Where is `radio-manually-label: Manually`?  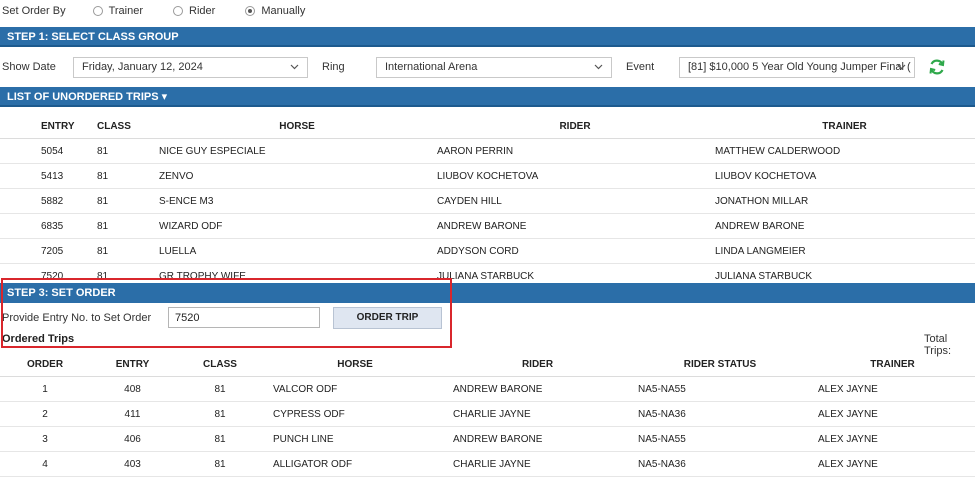 radio-manually-label: Manually is located at coordinates (283, 11).